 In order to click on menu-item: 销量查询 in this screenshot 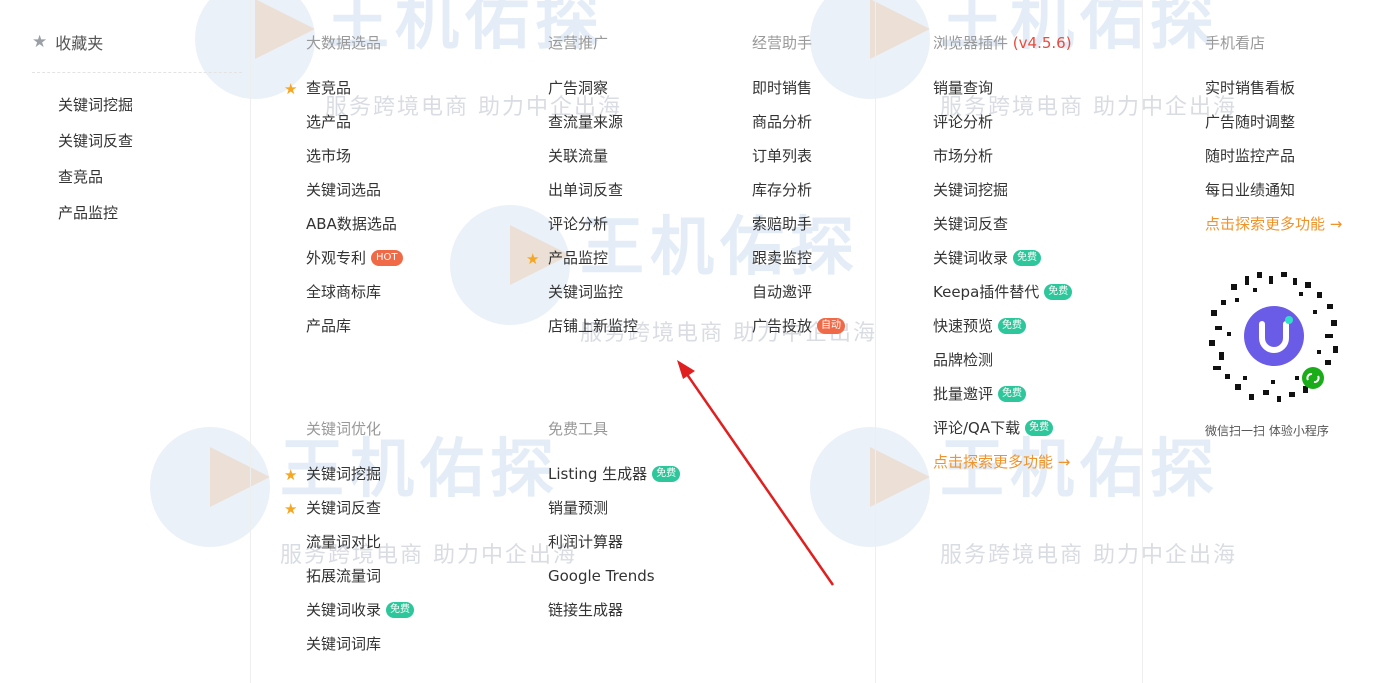, I will do `click(1002, 94)`.